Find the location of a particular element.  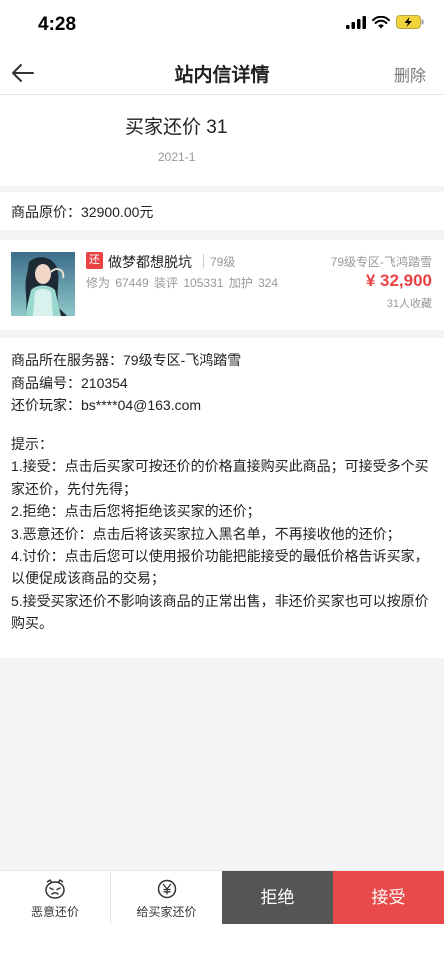

malicious-offer-button: 恶意还价 is located at coordinates (55, 898).